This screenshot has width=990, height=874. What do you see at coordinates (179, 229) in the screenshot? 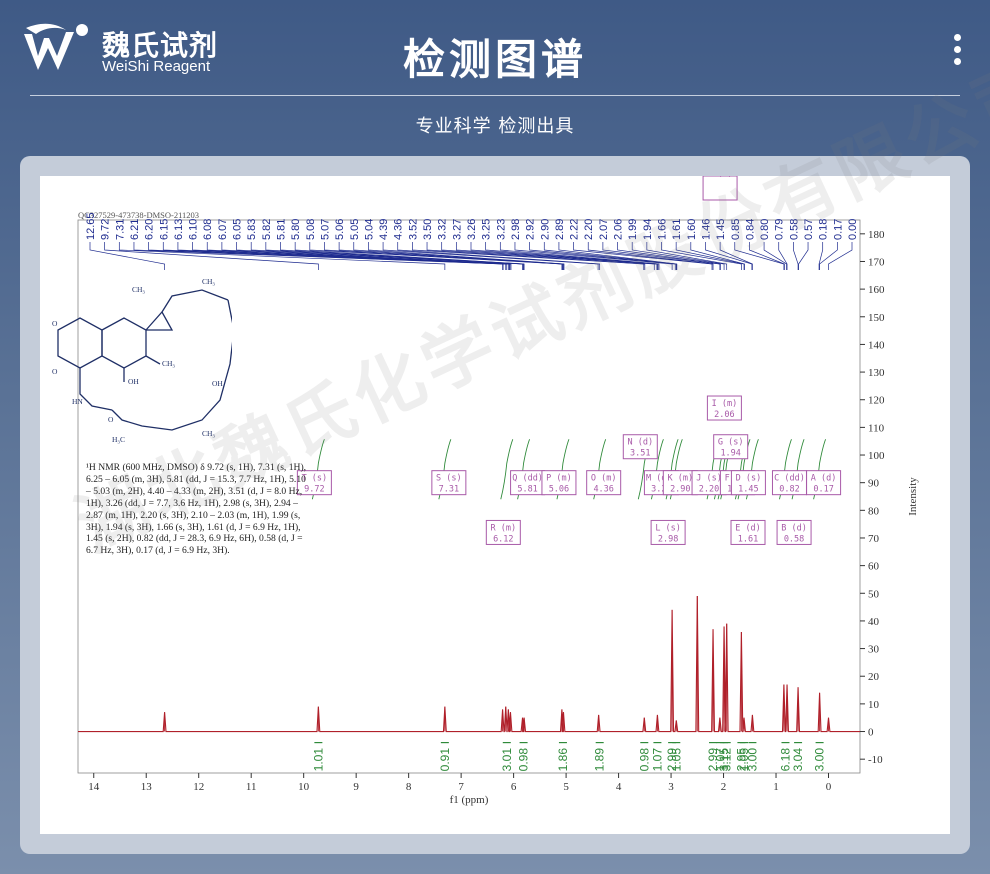
I see `peak-label: 6.13` at bounding box center [179, 229].